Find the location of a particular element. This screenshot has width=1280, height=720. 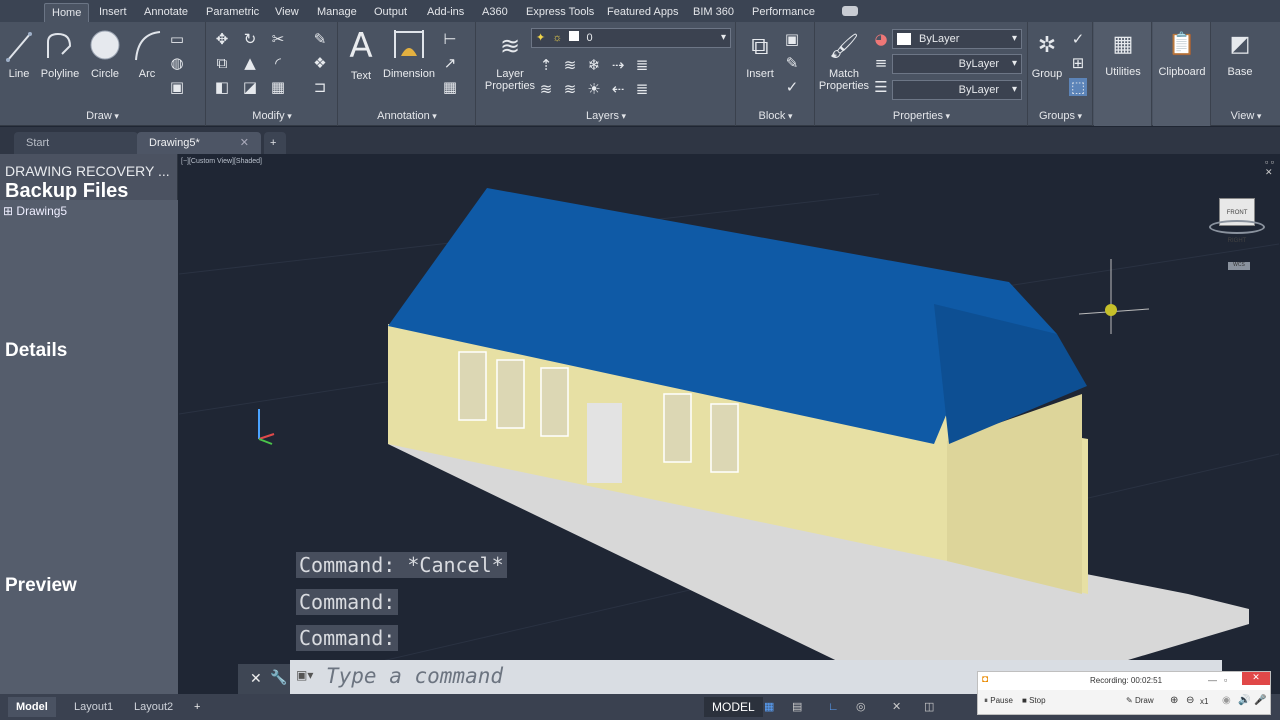

text-button: A Text is located at coordinates (361, 54).